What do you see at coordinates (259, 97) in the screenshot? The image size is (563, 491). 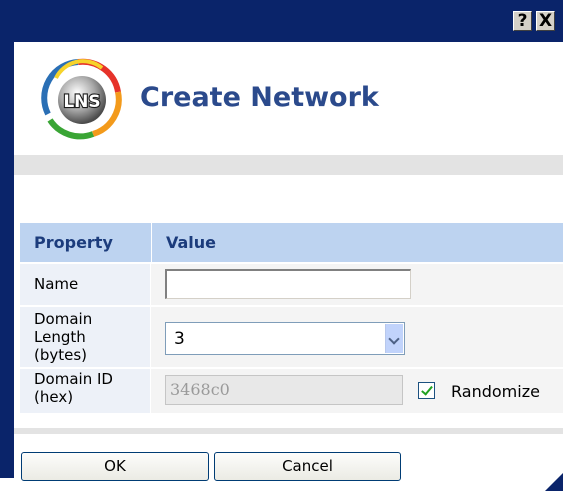 I see `page-title: Create Network` at bounding box center [259, 97].